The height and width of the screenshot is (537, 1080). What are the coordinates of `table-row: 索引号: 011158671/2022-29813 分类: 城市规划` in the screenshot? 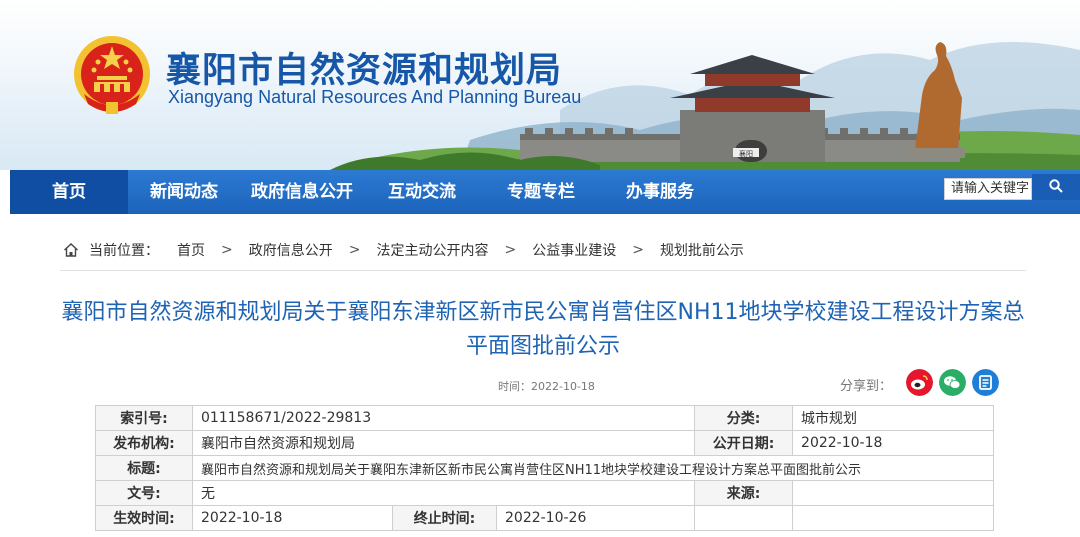 It's located at (545, 418).